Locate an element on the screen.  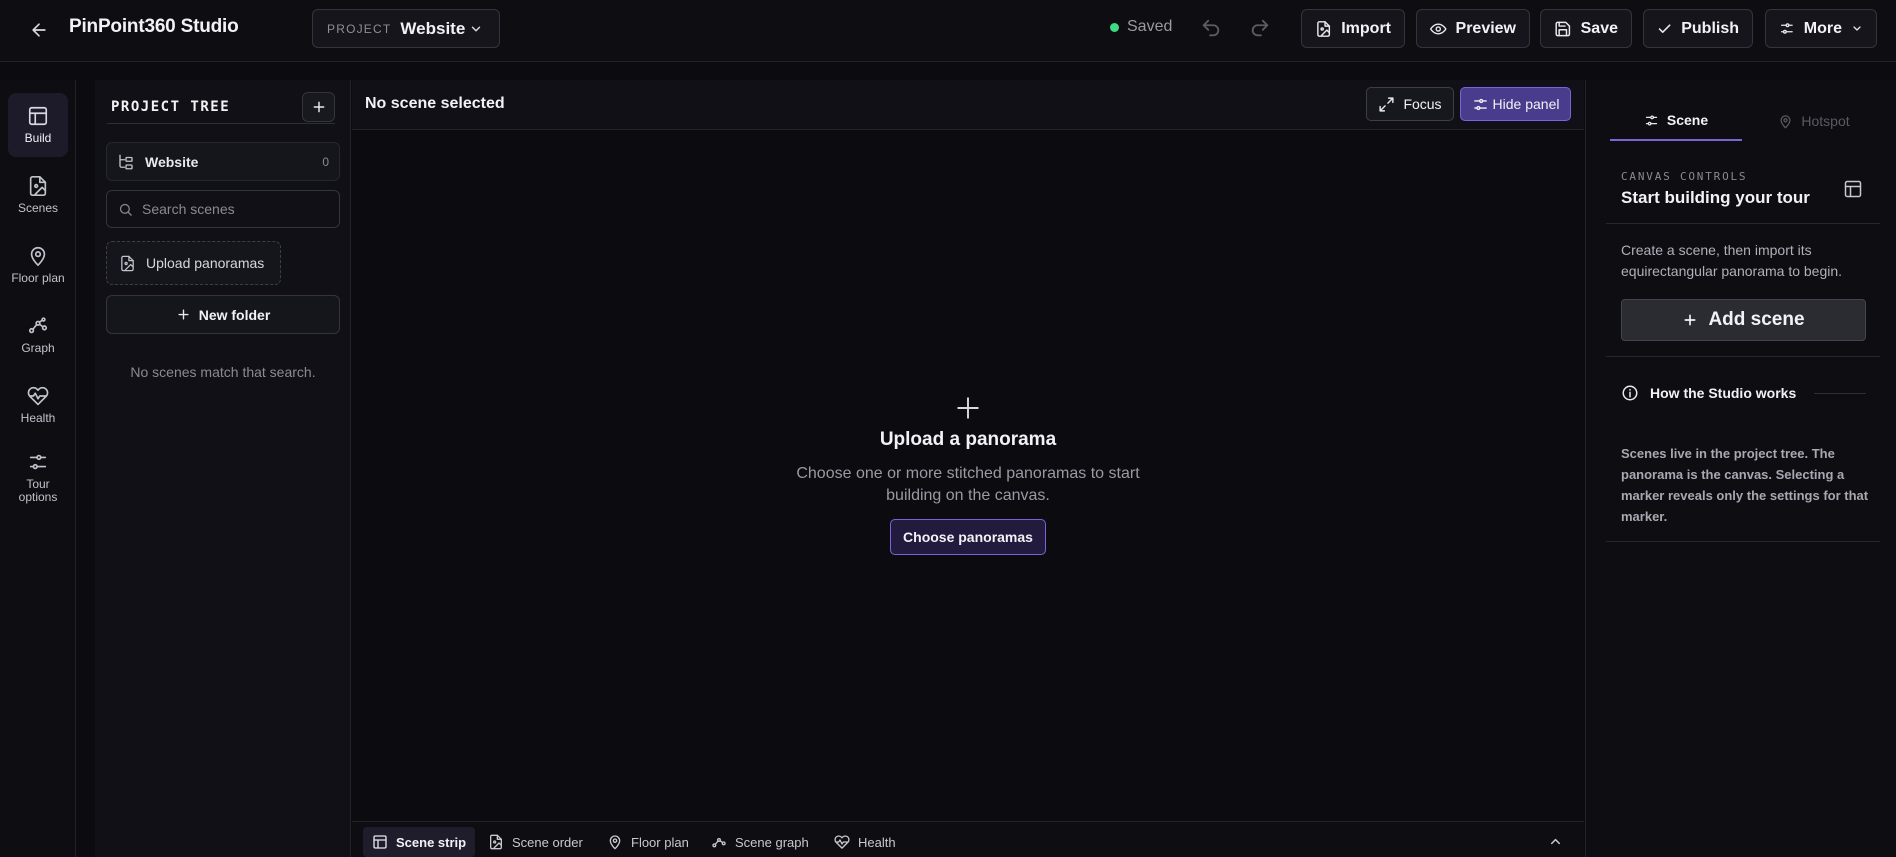
import-label: Import is located at coordinates (1366, 28).